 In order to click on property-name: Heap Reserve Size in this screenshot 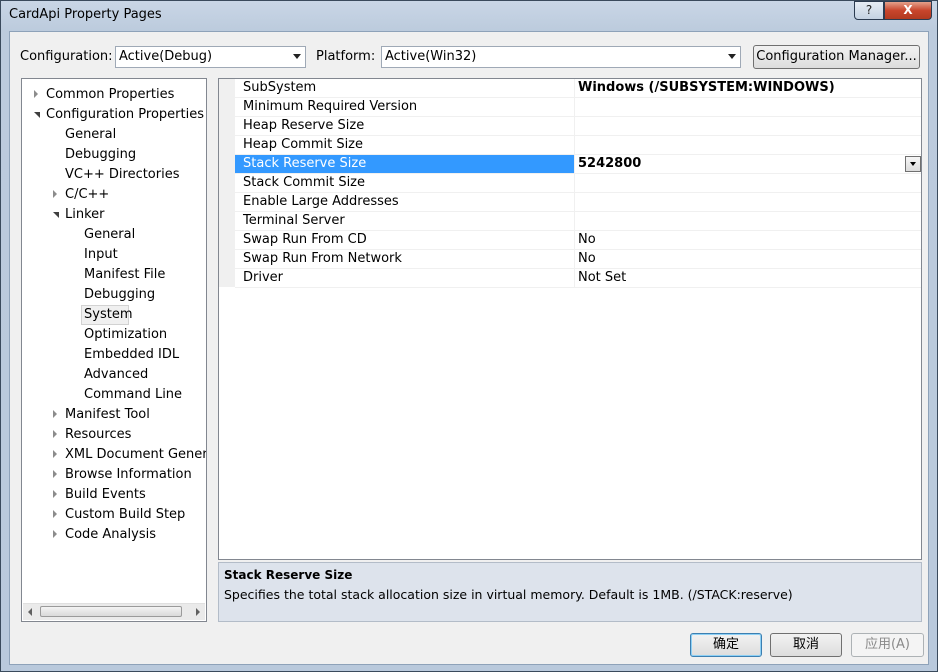, I will do `click(304, 125)`.